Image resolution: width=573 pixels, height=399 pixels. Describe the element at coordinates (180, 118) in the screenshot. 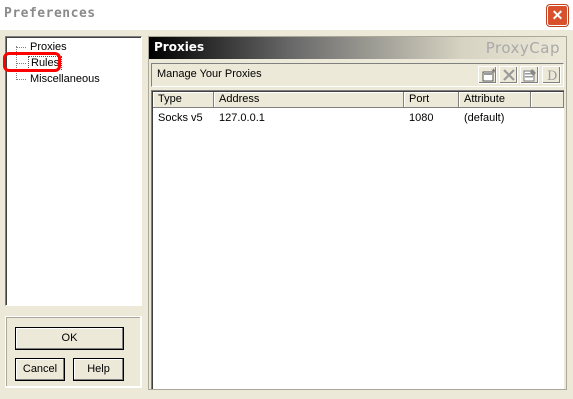

I see `cell-type: Socks v5` at that location.